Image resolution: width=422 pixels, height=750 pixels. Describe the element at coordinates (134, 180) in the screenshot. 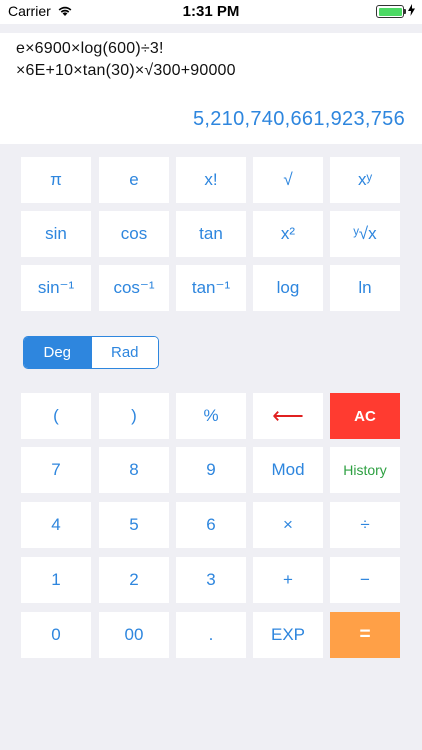

I see `e-key: e` at that location.